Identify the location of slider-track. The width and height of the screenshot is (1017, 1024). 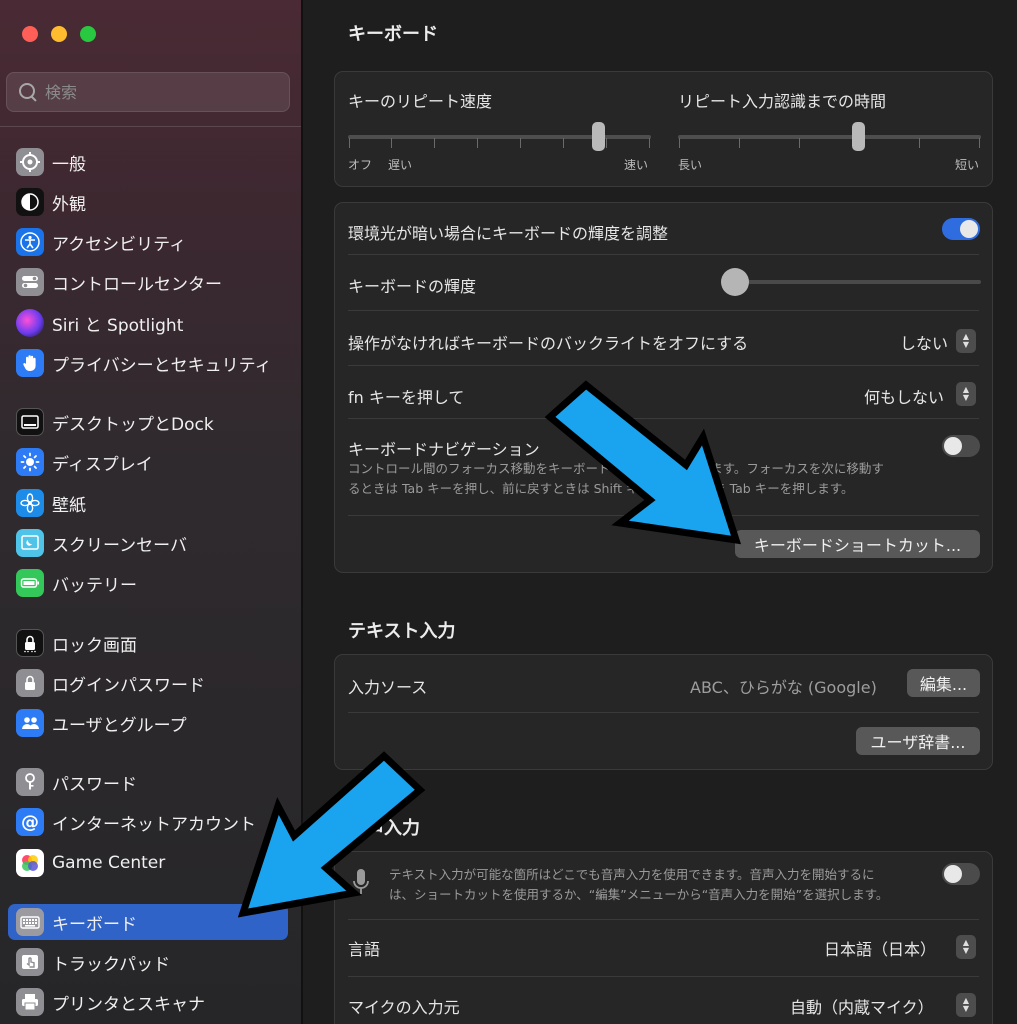
(851, 282).